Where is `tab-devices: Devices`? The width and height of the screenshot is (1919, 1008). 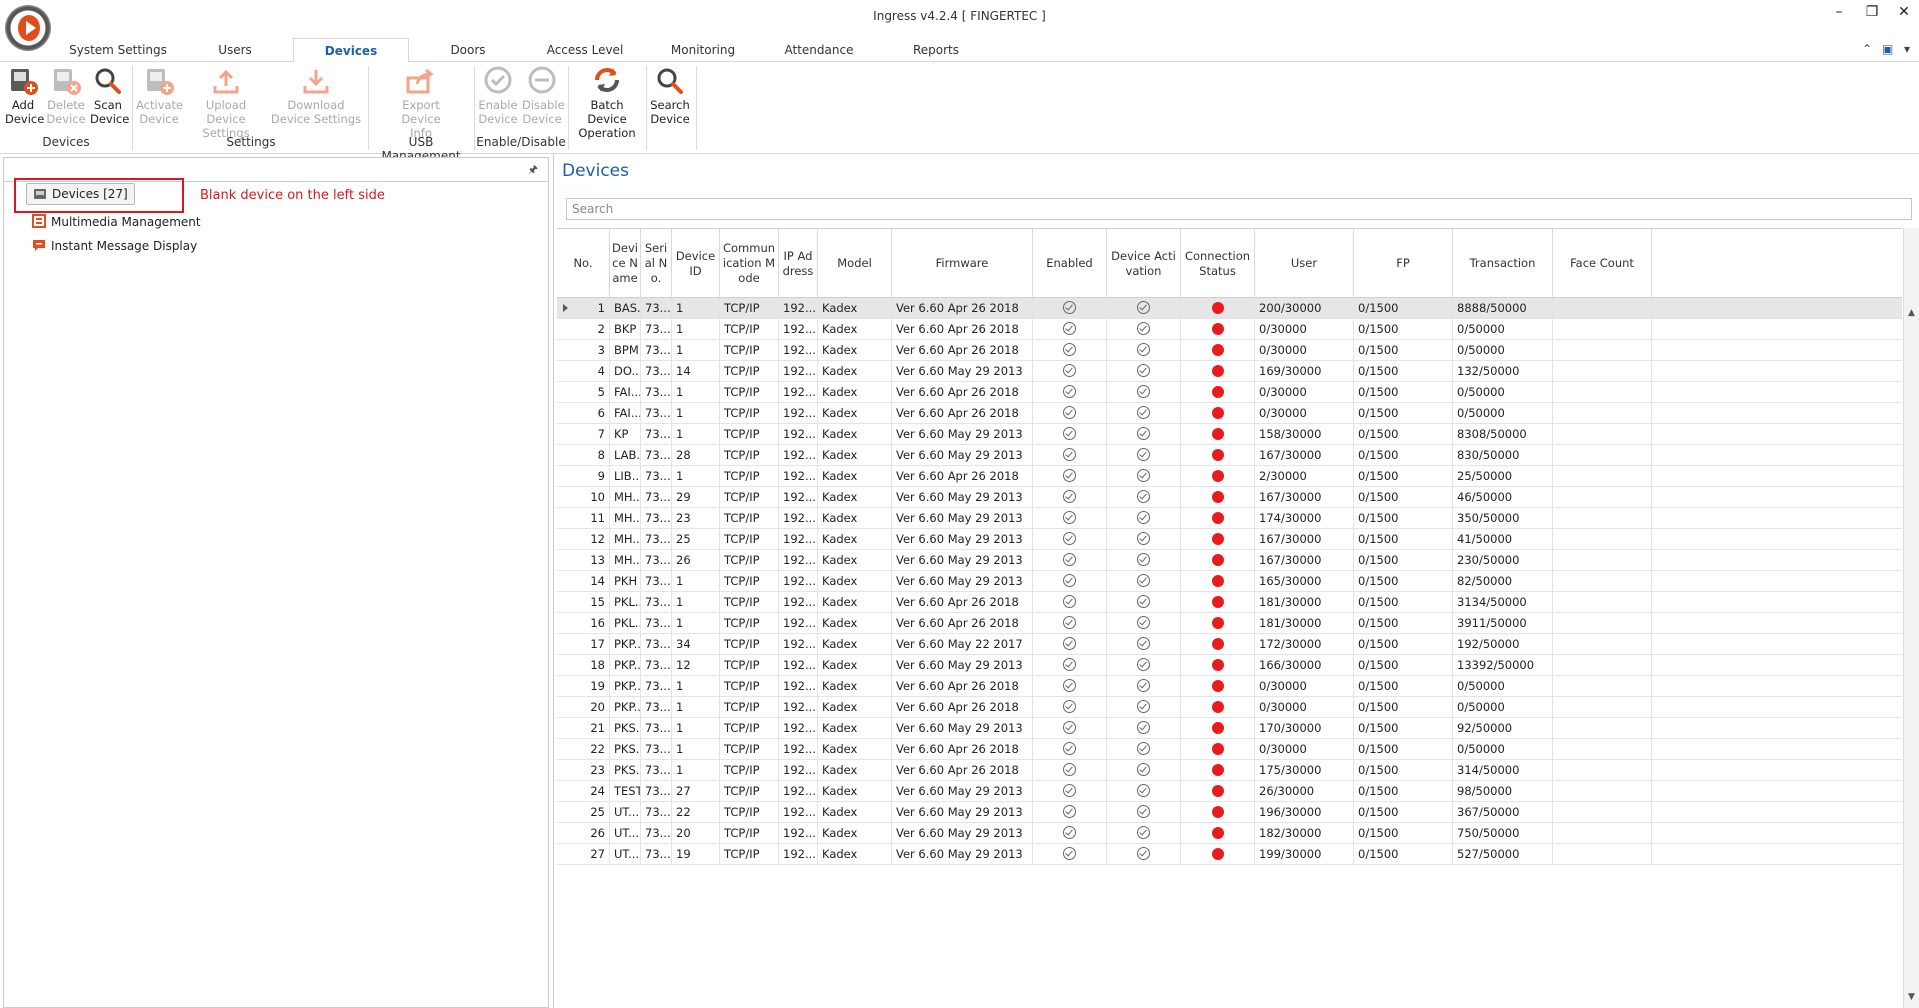 tab-devices: Devices is located at coordinates (351, 50).